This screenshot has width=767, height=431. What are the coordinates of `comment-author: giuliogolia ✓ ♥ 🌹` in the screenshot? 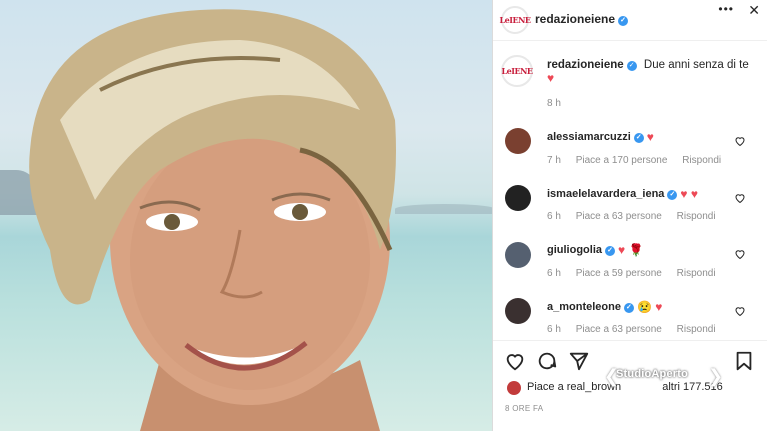 It's located at (595, 250).